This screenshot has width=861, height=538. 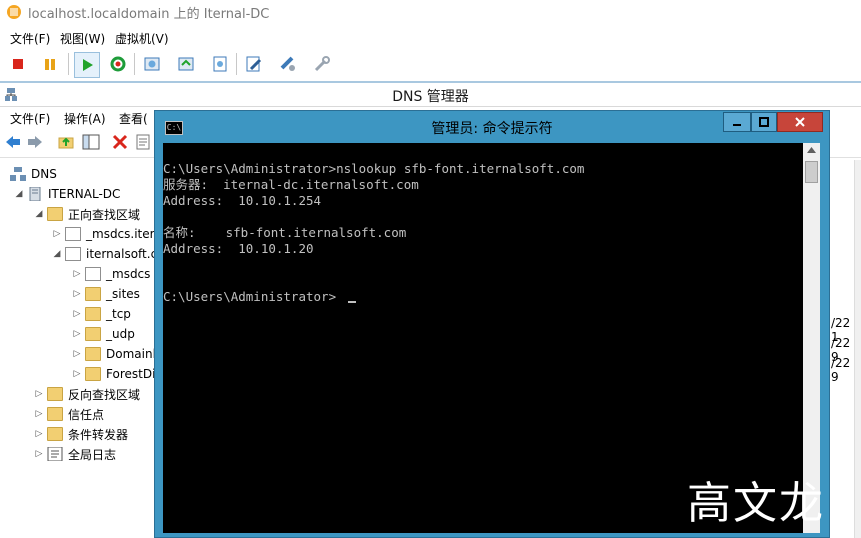 I want to click on minimize-icon, so click(x=737, y=125).